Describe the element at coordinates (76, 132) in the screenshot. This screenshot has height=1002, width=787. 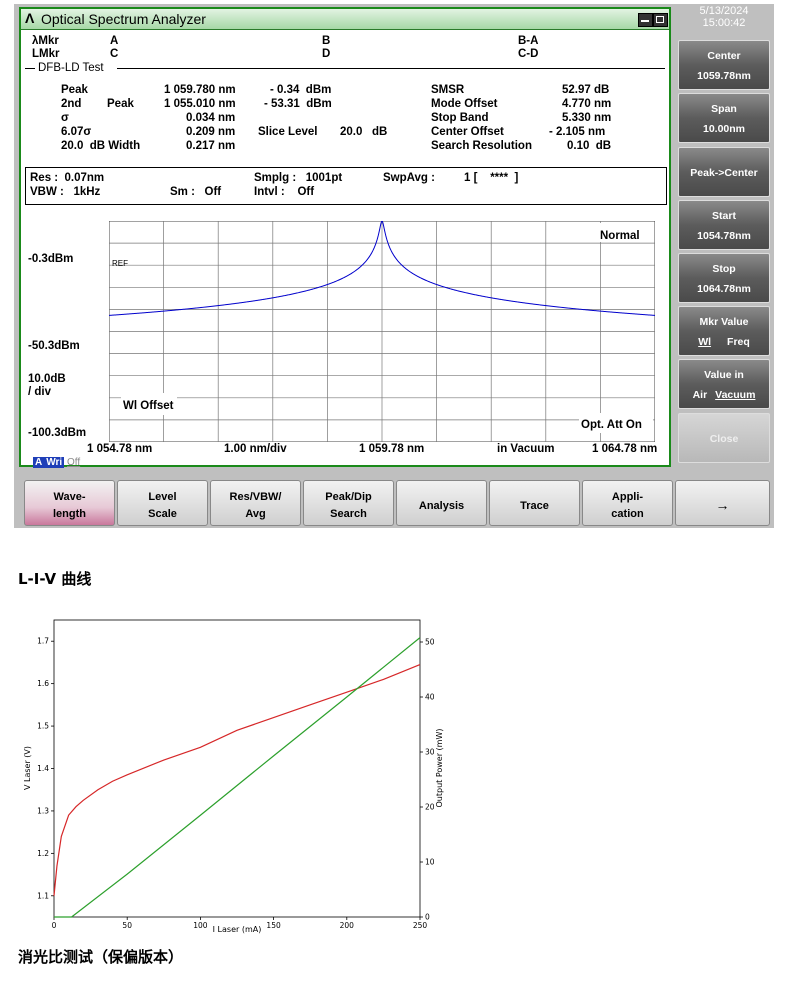
I see `sigma6-label: 6.07σ` at that location.